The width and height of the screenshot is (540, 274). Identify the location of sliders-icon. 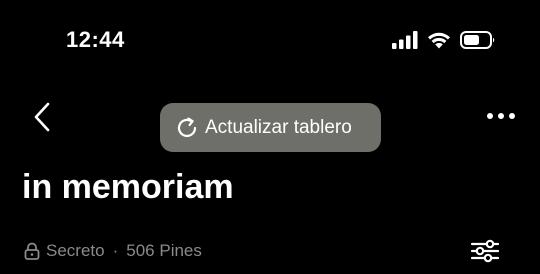
(485, 251).